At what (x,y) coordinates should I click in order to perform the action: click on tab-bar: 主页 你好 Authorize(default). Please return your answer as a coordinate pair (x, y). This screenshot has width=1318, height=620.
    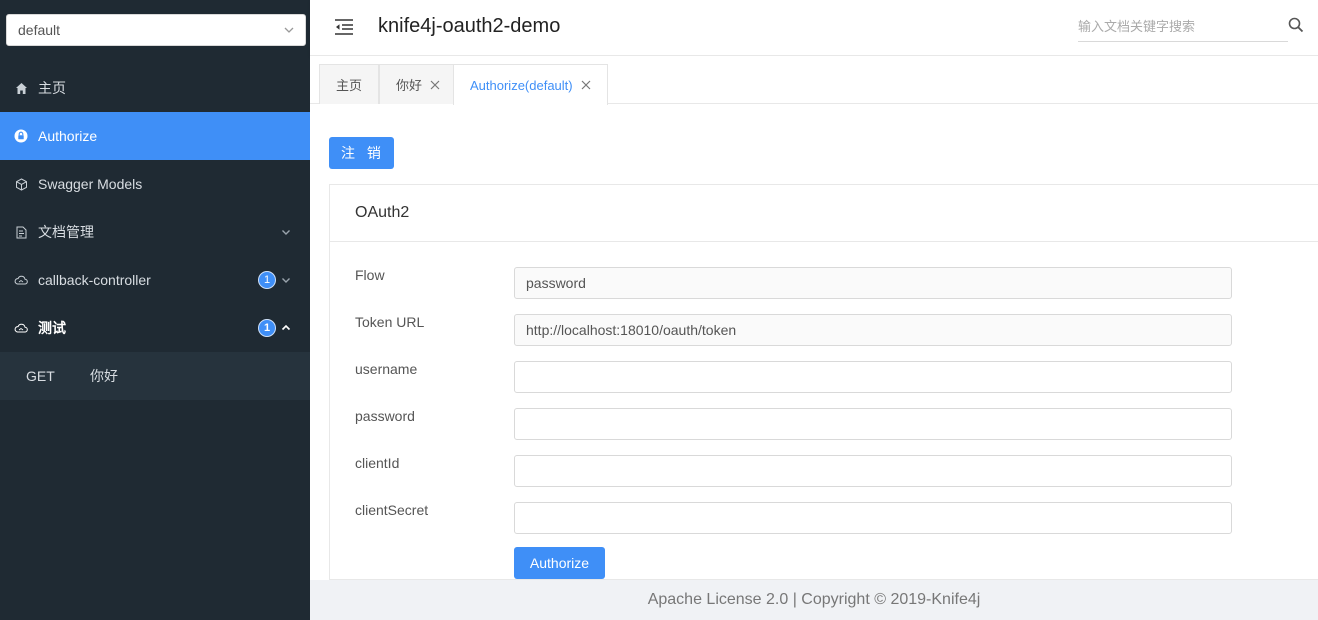
    Looking at the image, I should click on (814, 80).